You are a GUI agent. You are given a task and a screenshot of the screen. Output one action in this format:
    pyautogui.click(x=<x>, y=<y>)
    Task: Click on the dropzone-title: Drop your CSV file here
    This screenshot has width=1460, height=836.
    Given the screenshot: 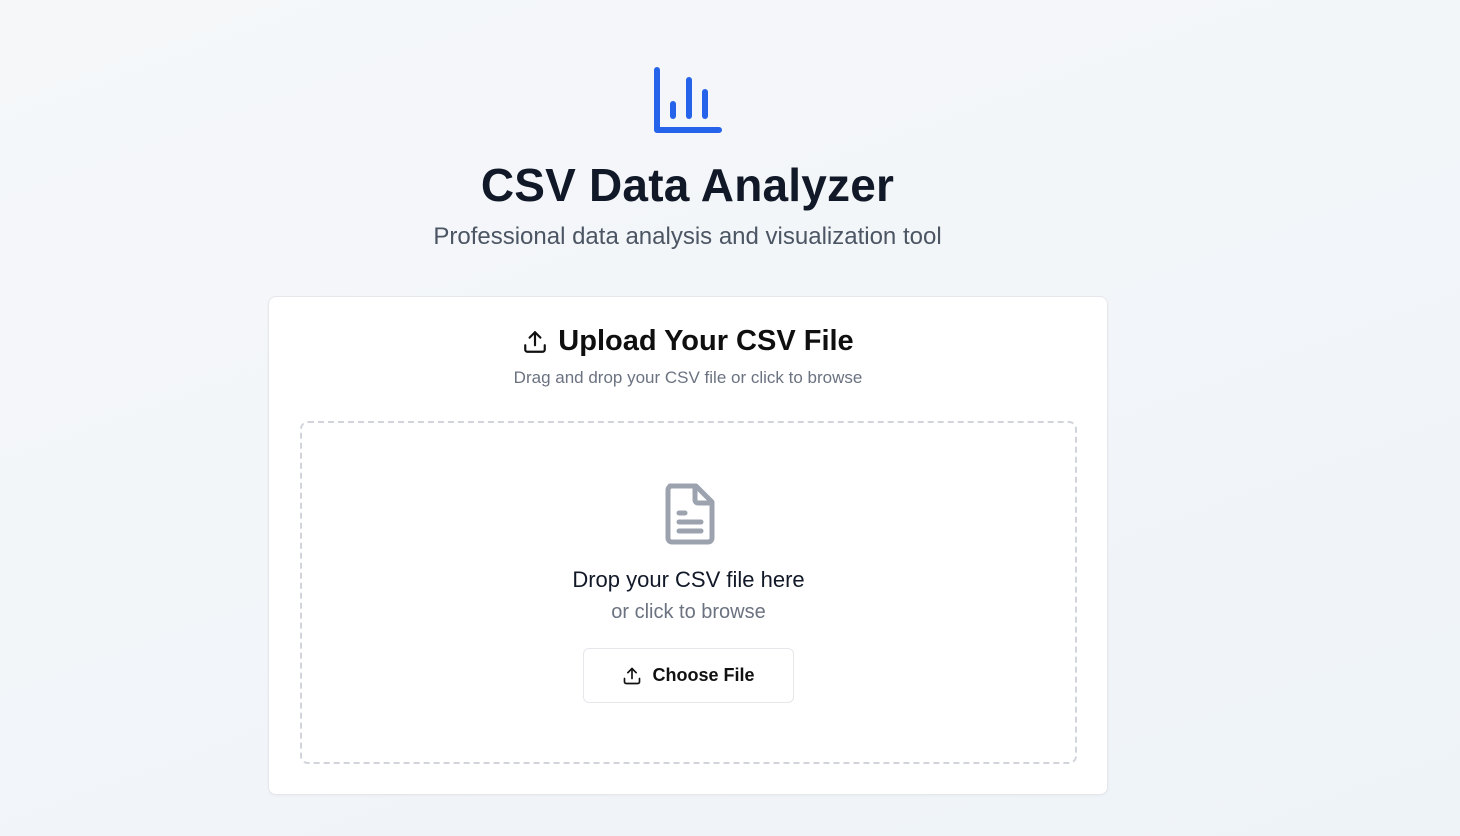 What is the action you would take?
    pyautogui.click(x=688, y=579)
    